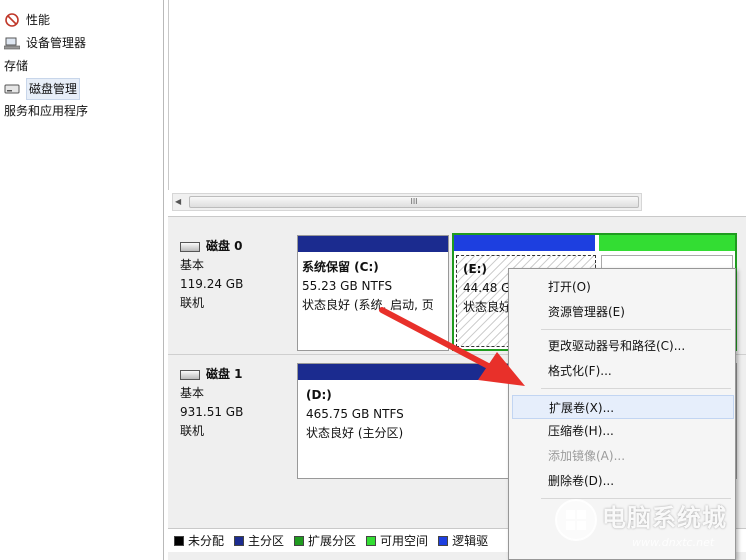  Describe the element at coordinates (347, 286) in the screenshot. I see `partition-c-size: 55.23 GB NTFS` at that location.